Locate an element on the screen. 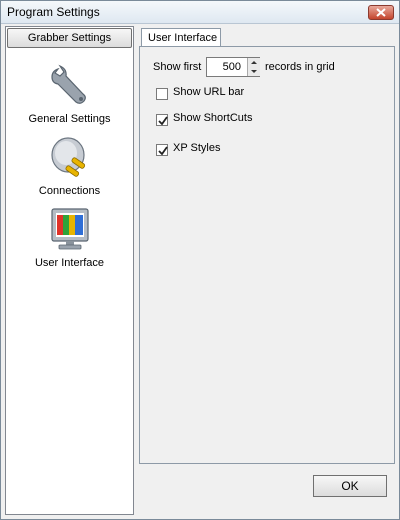 The image size is (400, 520). xp-styles-label: XP Styles is located at coordinates (197, 148).